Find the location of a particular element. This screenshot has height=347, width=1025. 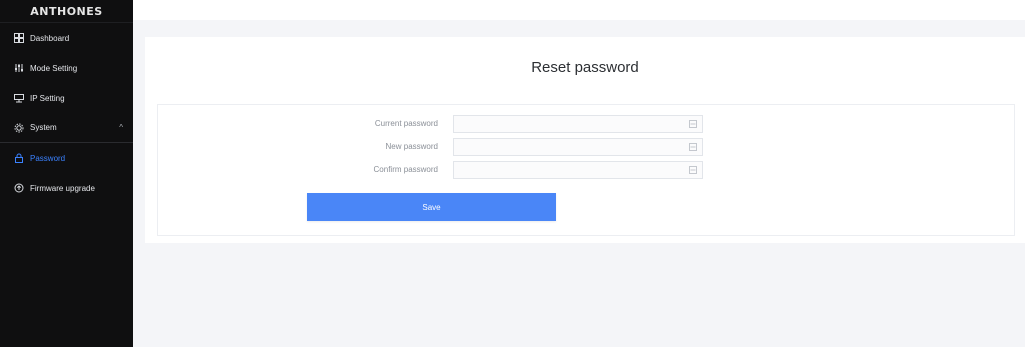

brand-logo: ANTHONES is located at coordinates (66, 11).